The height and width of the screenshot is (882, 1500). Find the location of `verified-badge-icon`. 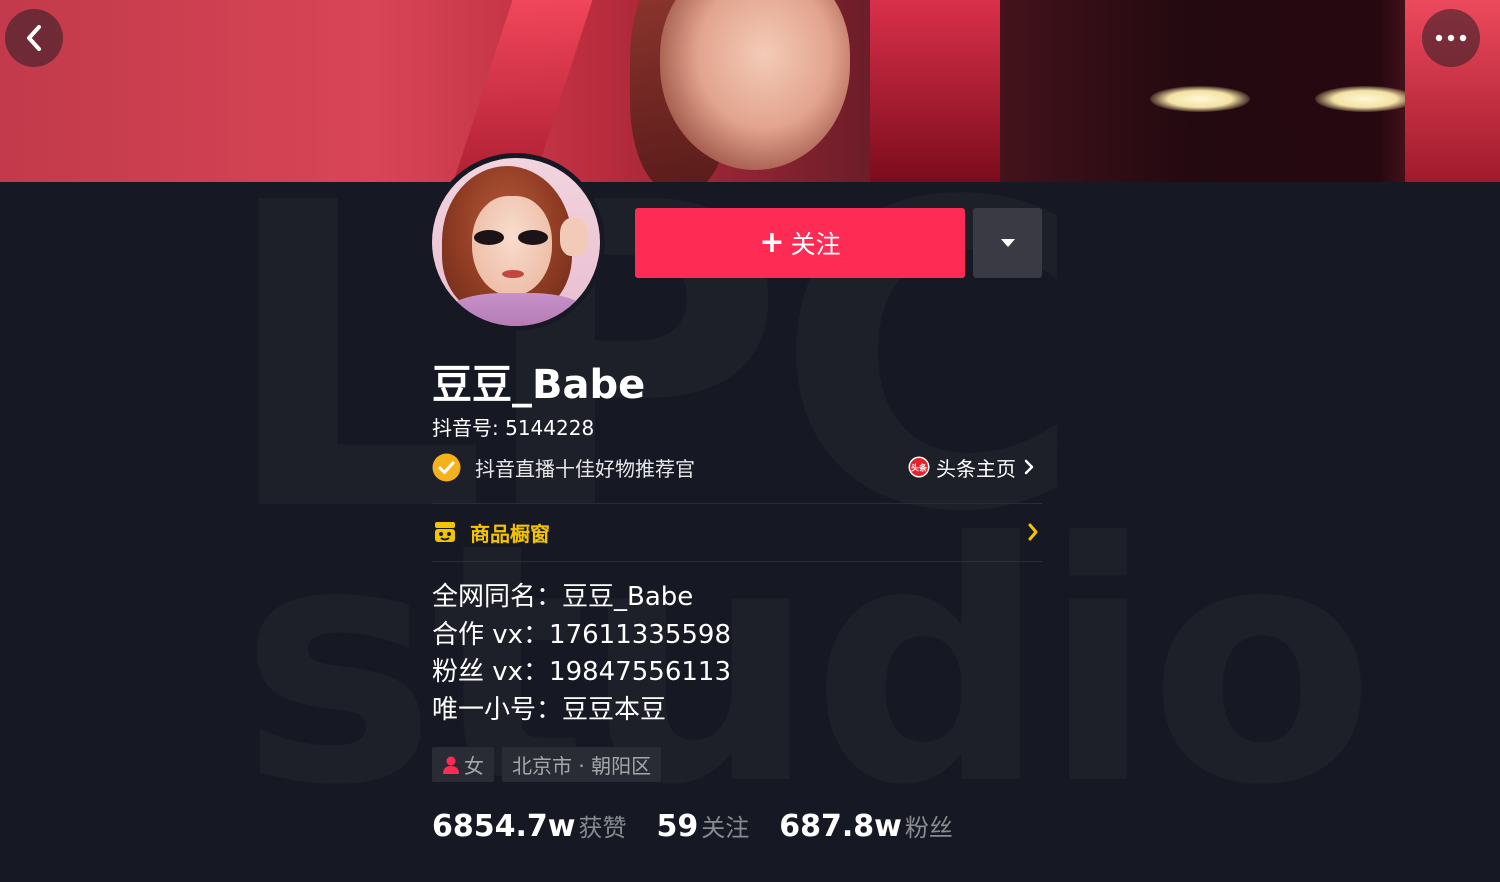

verified-badge-icon is located at coordinates (446, 467).